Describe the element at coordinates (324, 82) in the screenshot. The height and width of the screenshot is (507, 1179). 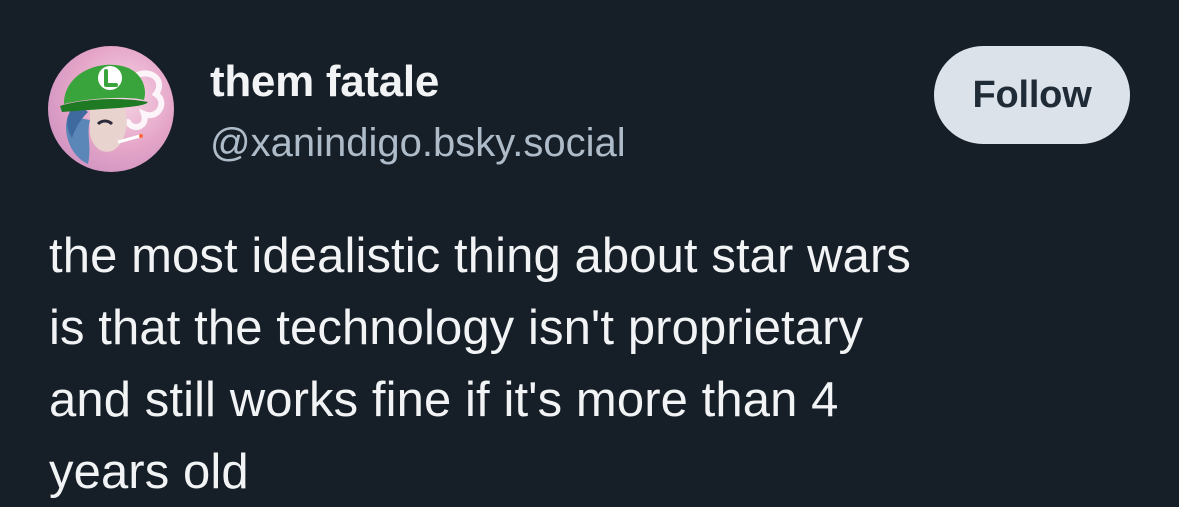
I see `author-display-name: them fatale` at that location.